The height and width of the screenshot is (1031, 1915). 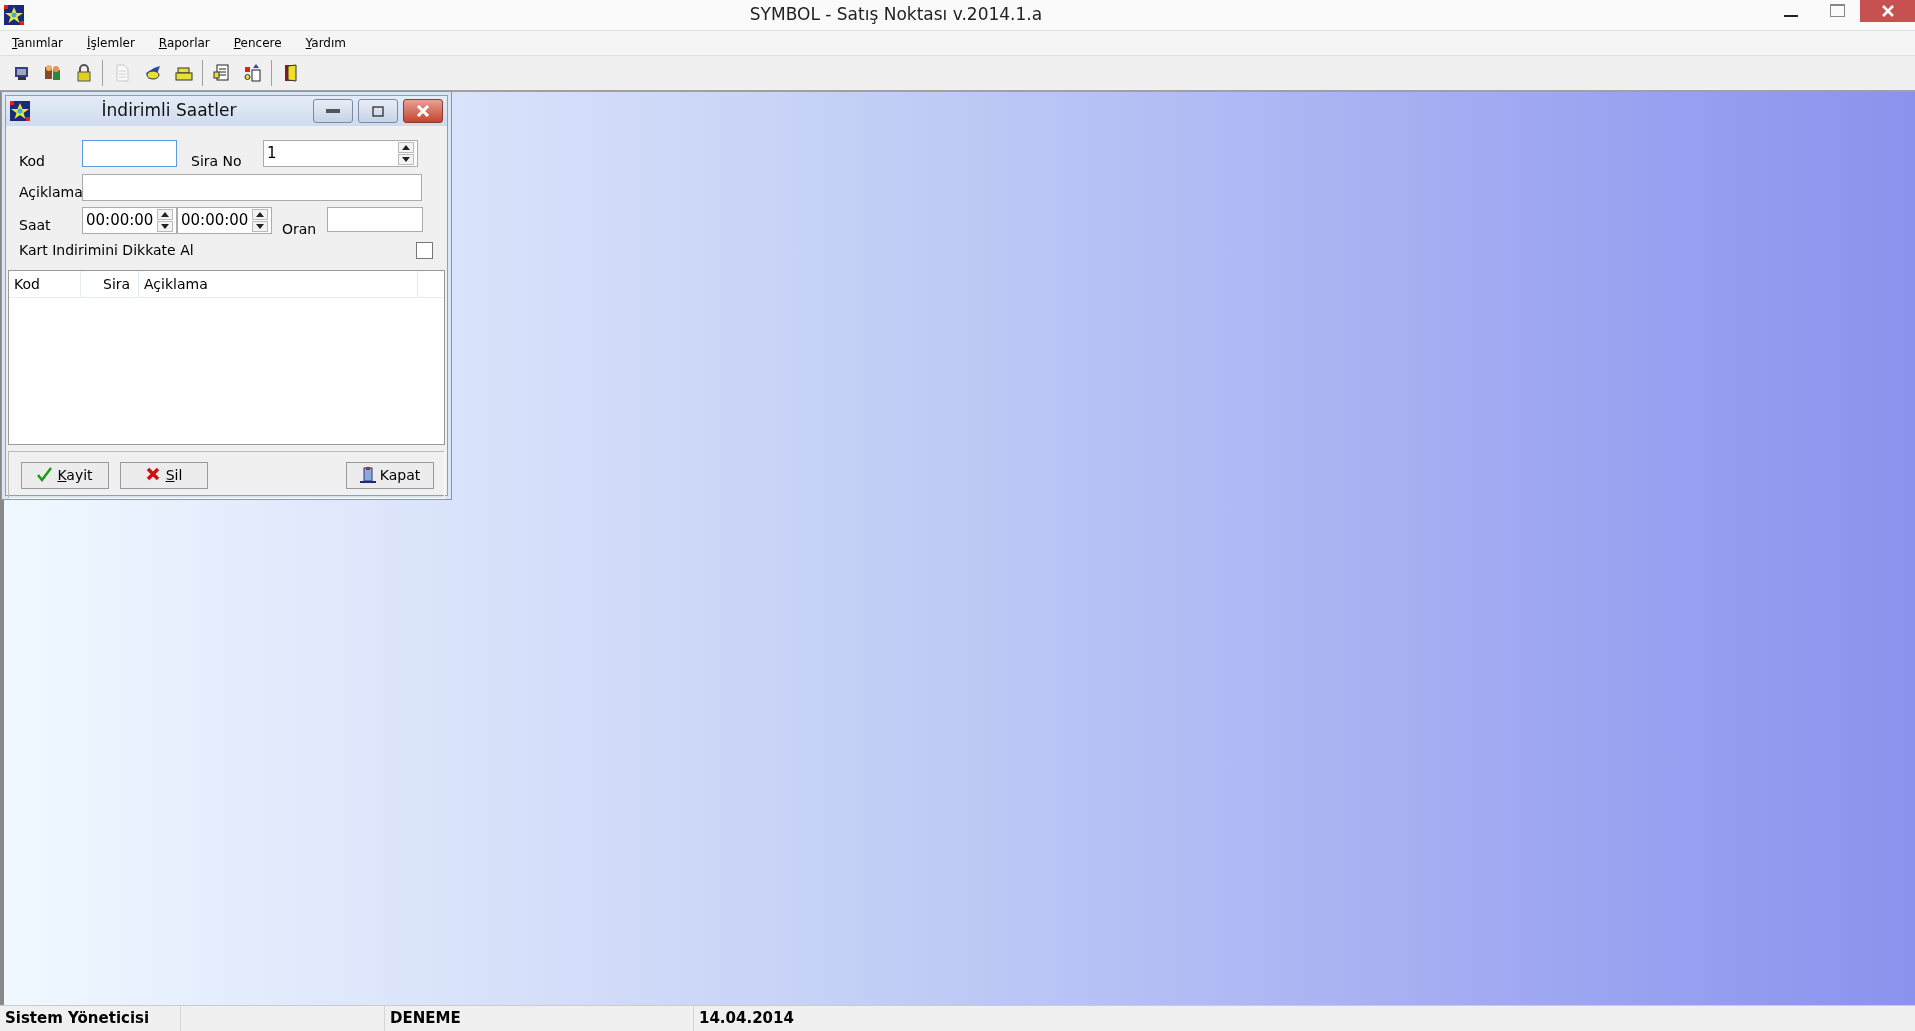 What do you see at coordinates (21, 73) in the screenshot?
I see `monitor-icon` at bounding box center [21, 73].